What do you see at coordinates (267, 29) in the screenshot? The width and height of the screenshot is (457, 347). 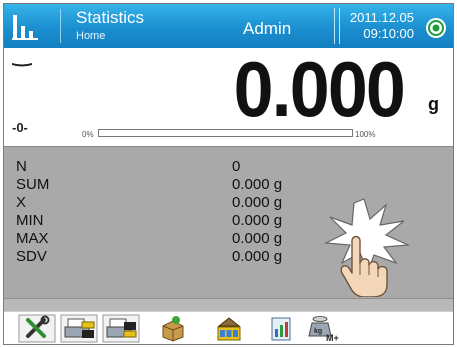 I see `logged-user: Admin` at bounding box center [267, 29].